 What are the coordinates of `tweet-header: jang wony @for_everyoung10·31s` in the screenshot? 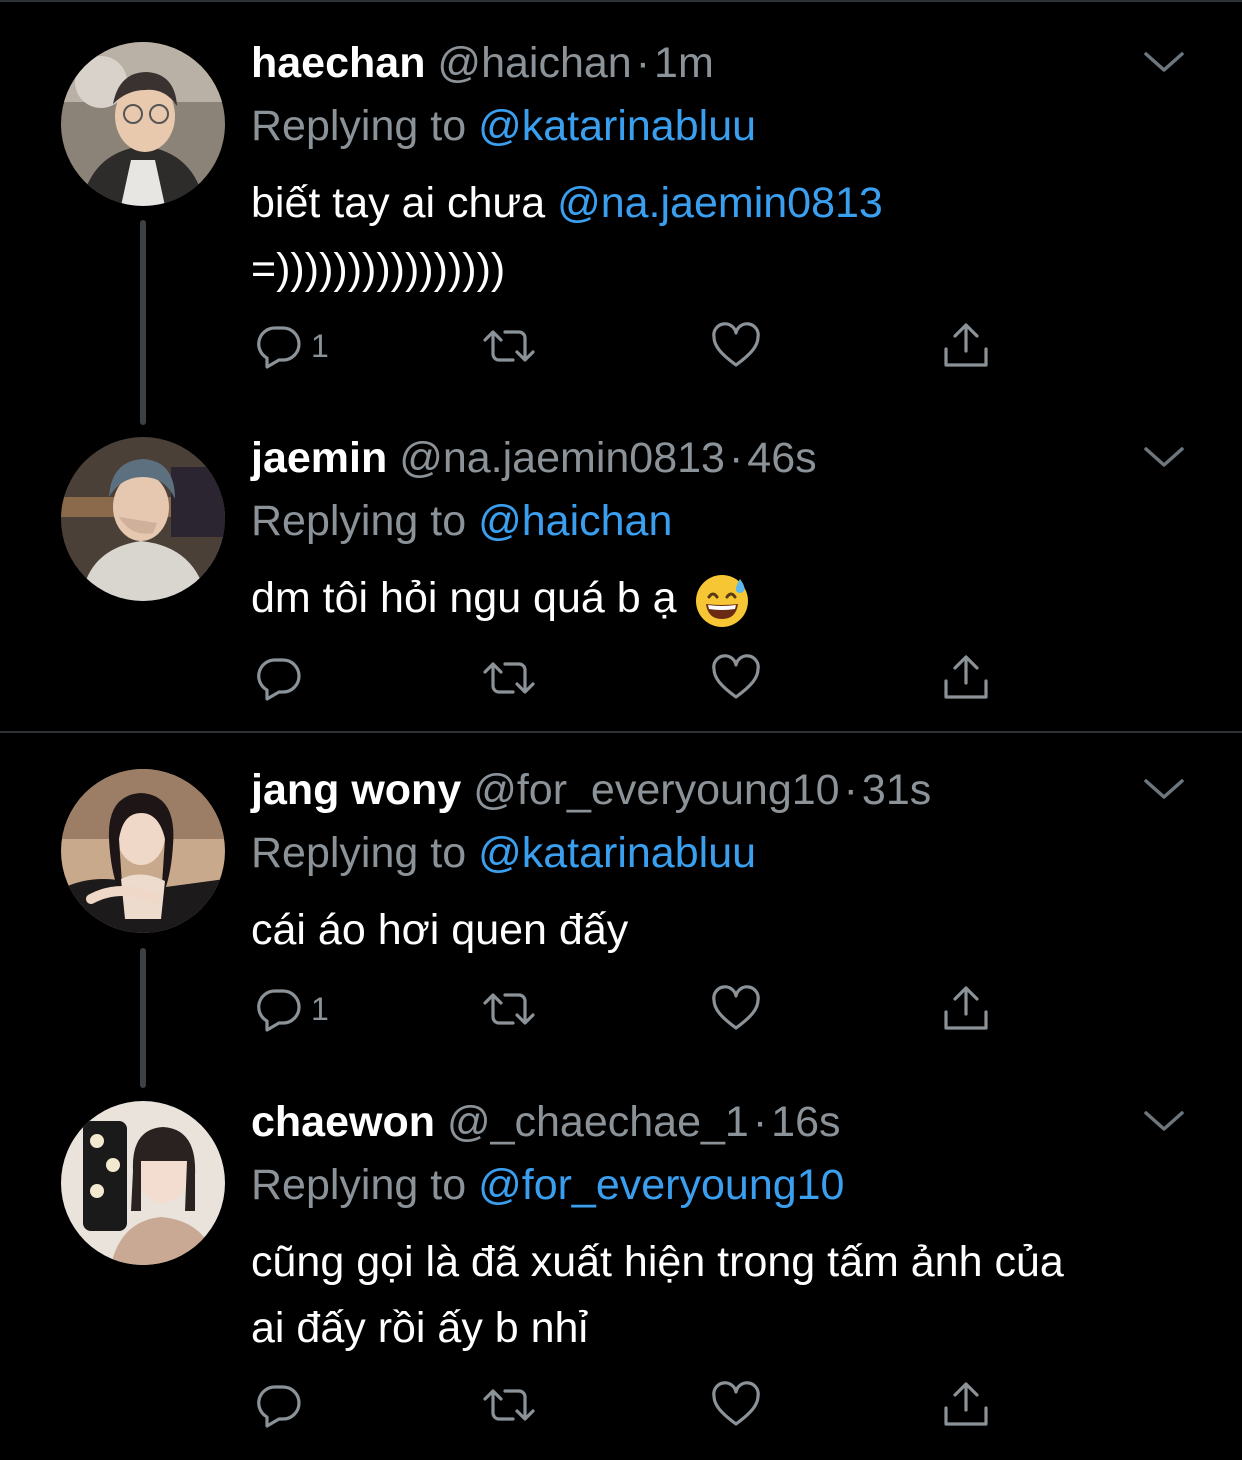 It's located at (591, 790).